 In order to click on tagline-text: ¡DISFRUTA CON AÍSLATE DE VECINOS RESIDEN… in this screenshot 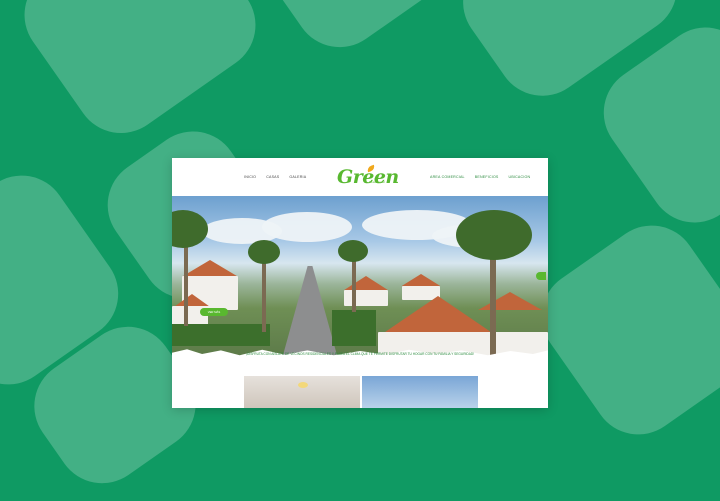, I will do `click(360, 354)`.